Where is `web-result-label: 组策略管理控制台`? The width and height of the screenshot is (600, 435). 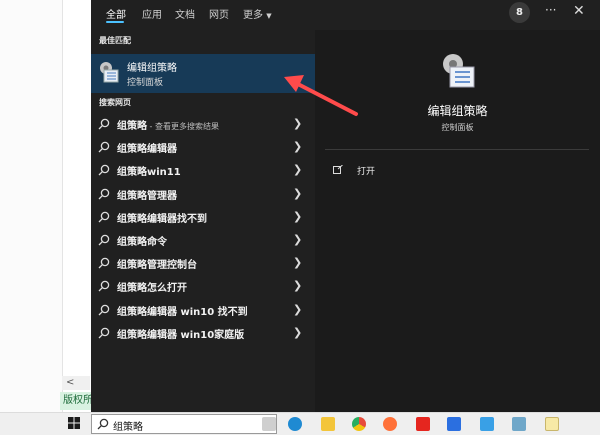
web-result-label: 组策略管理控制台 is located at coordinates (157, 265).